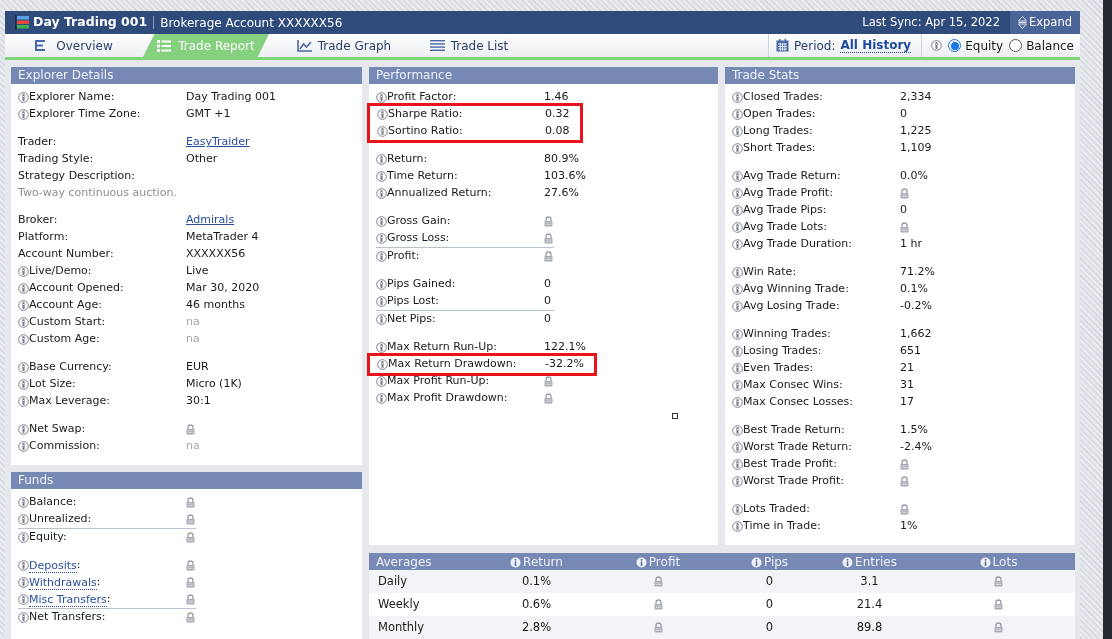  I want to click on period-link: All History, so click(876, 45).